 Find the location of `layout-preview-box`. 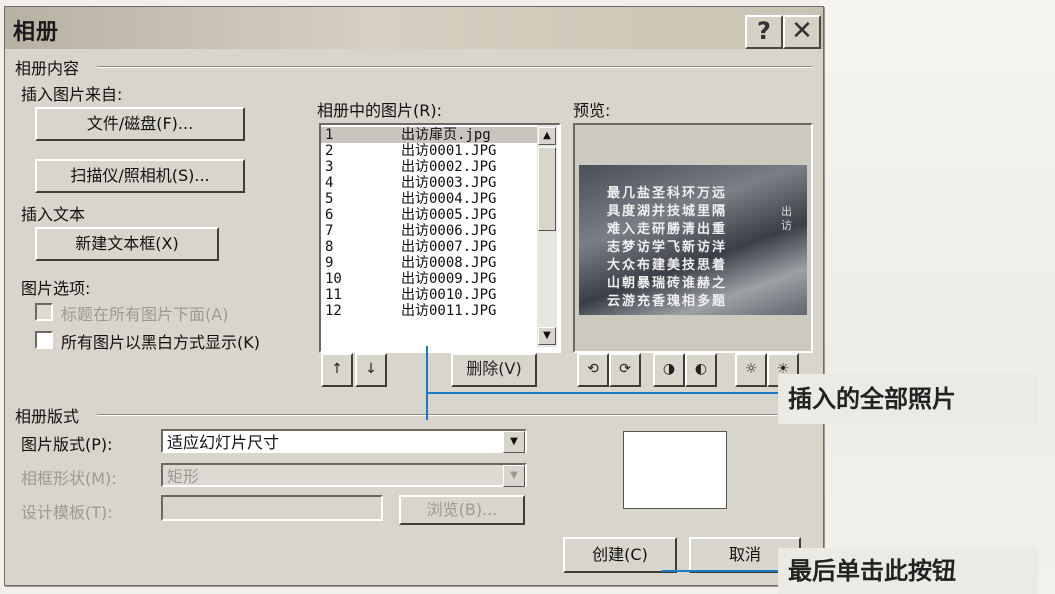

layout-preview-box is located at coordinates (675, 470).